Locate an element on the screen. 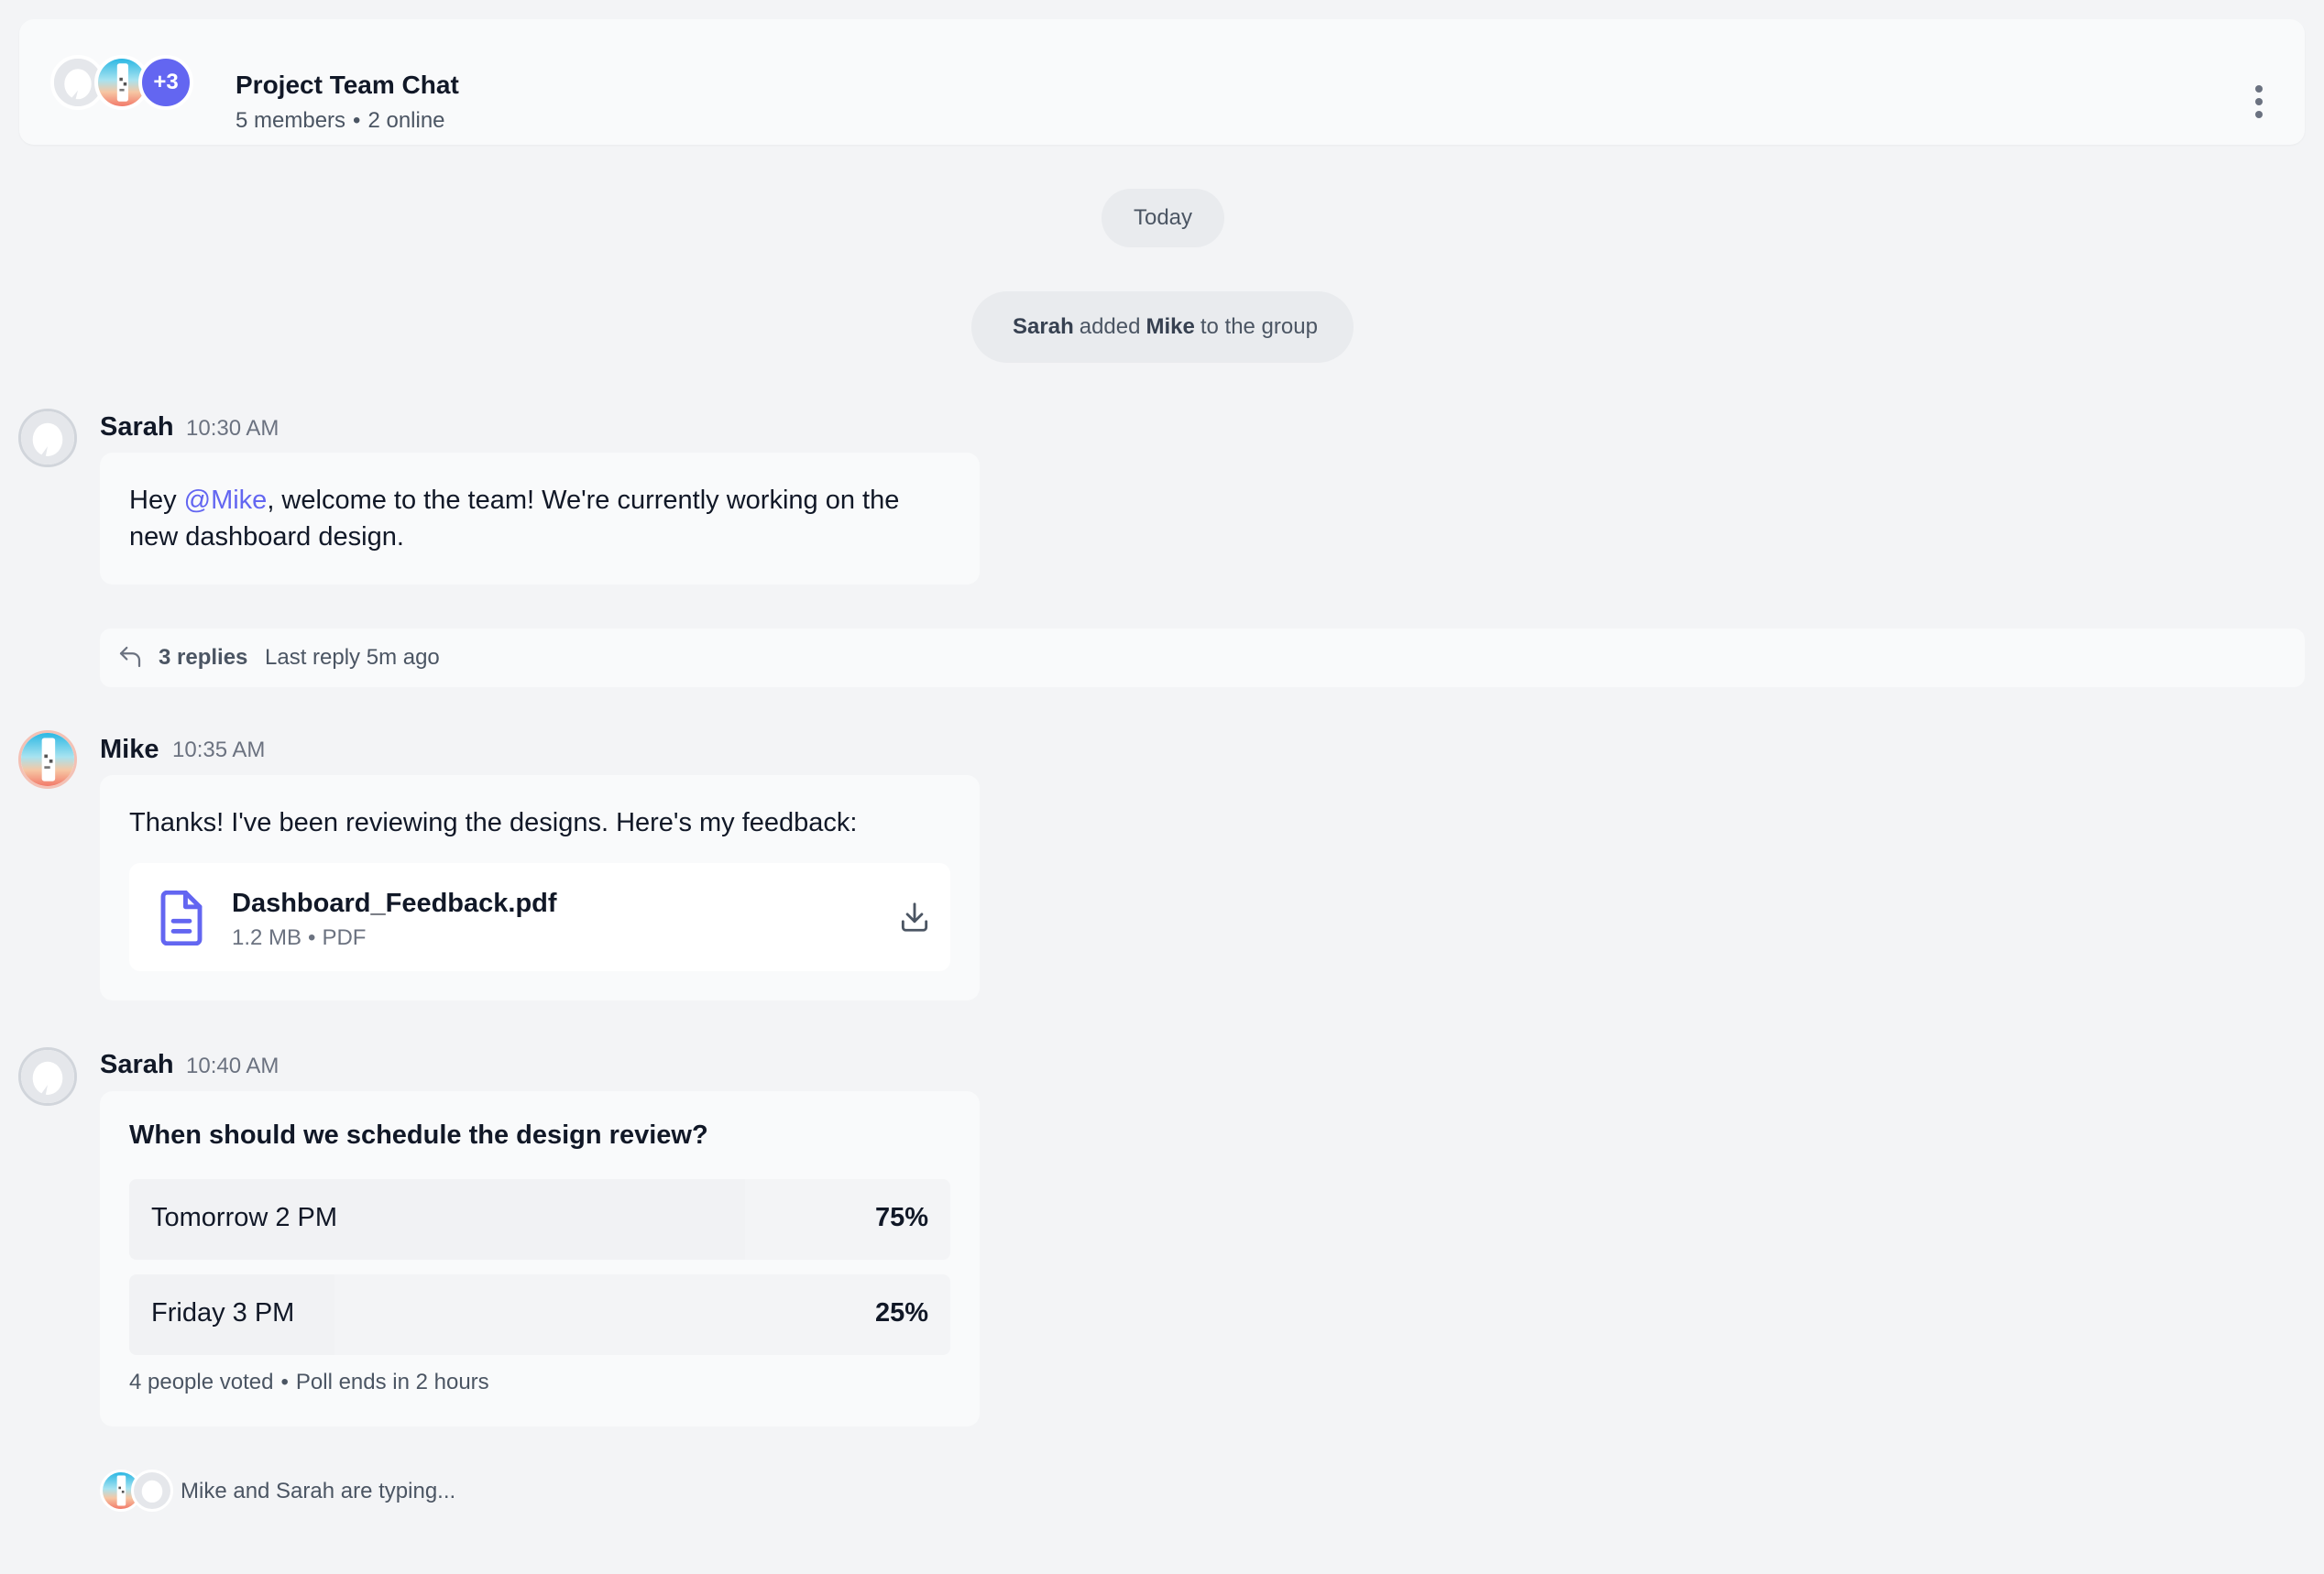 The image size is (2324, 1574). system-action: added is located at coordinates (1110, 326).